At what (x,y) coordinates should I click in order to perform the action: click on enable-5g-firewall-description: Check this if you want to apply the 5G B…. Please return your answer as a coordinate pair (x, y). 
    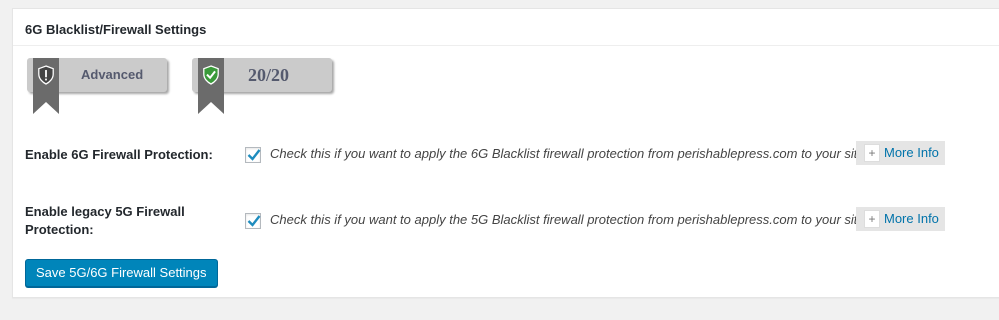
    Looking at the image, I should click on (569, 219).